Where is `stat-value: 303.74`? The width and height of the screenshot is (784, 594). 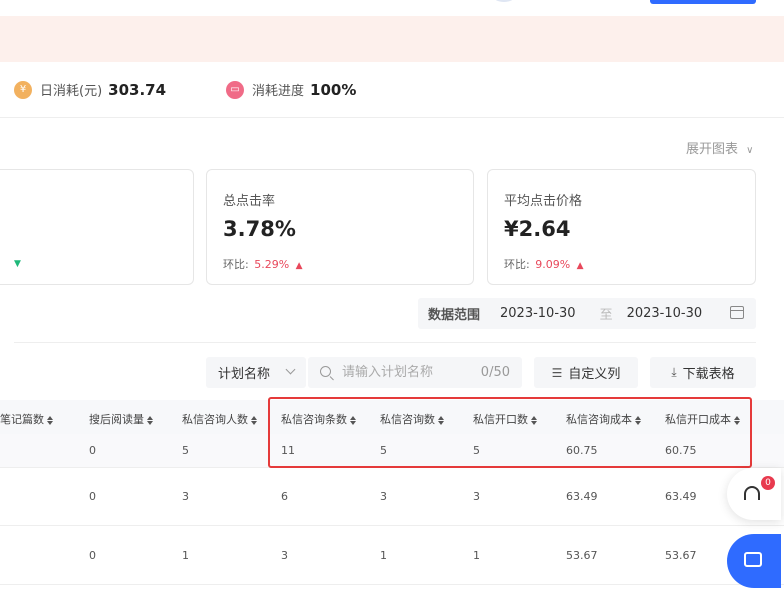
stat-value: 303.74 is located at coordinates (137, 89).